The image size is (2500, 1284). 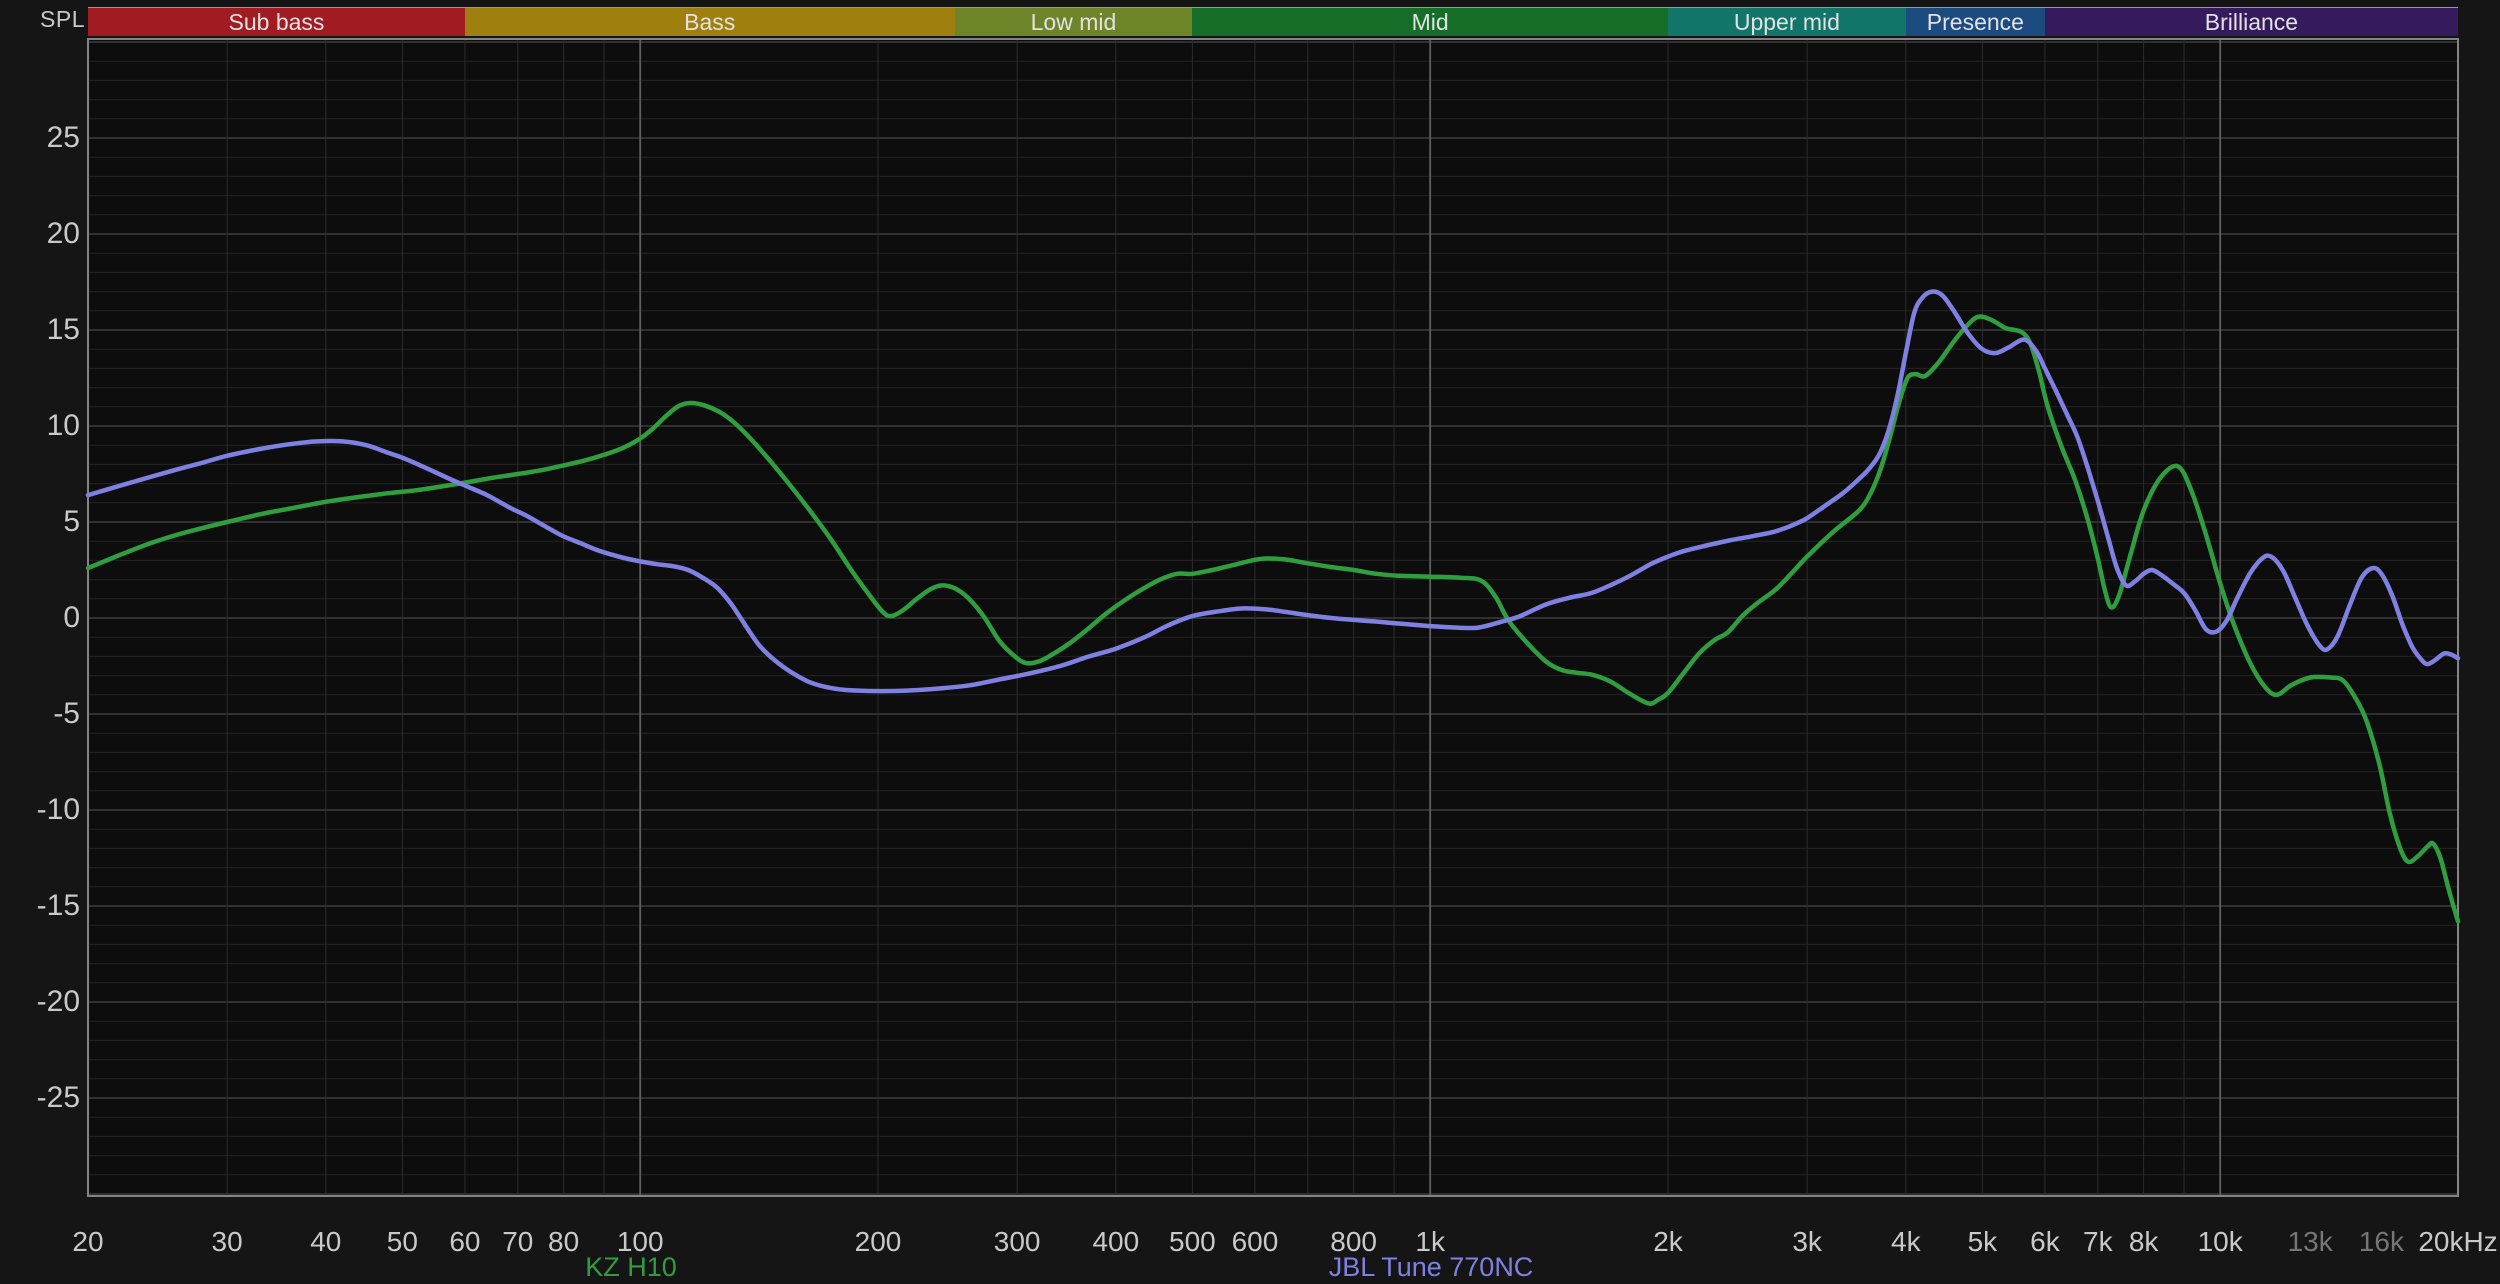 I want to click on x-tick-400: 400, so click(x=1116, y=1241).